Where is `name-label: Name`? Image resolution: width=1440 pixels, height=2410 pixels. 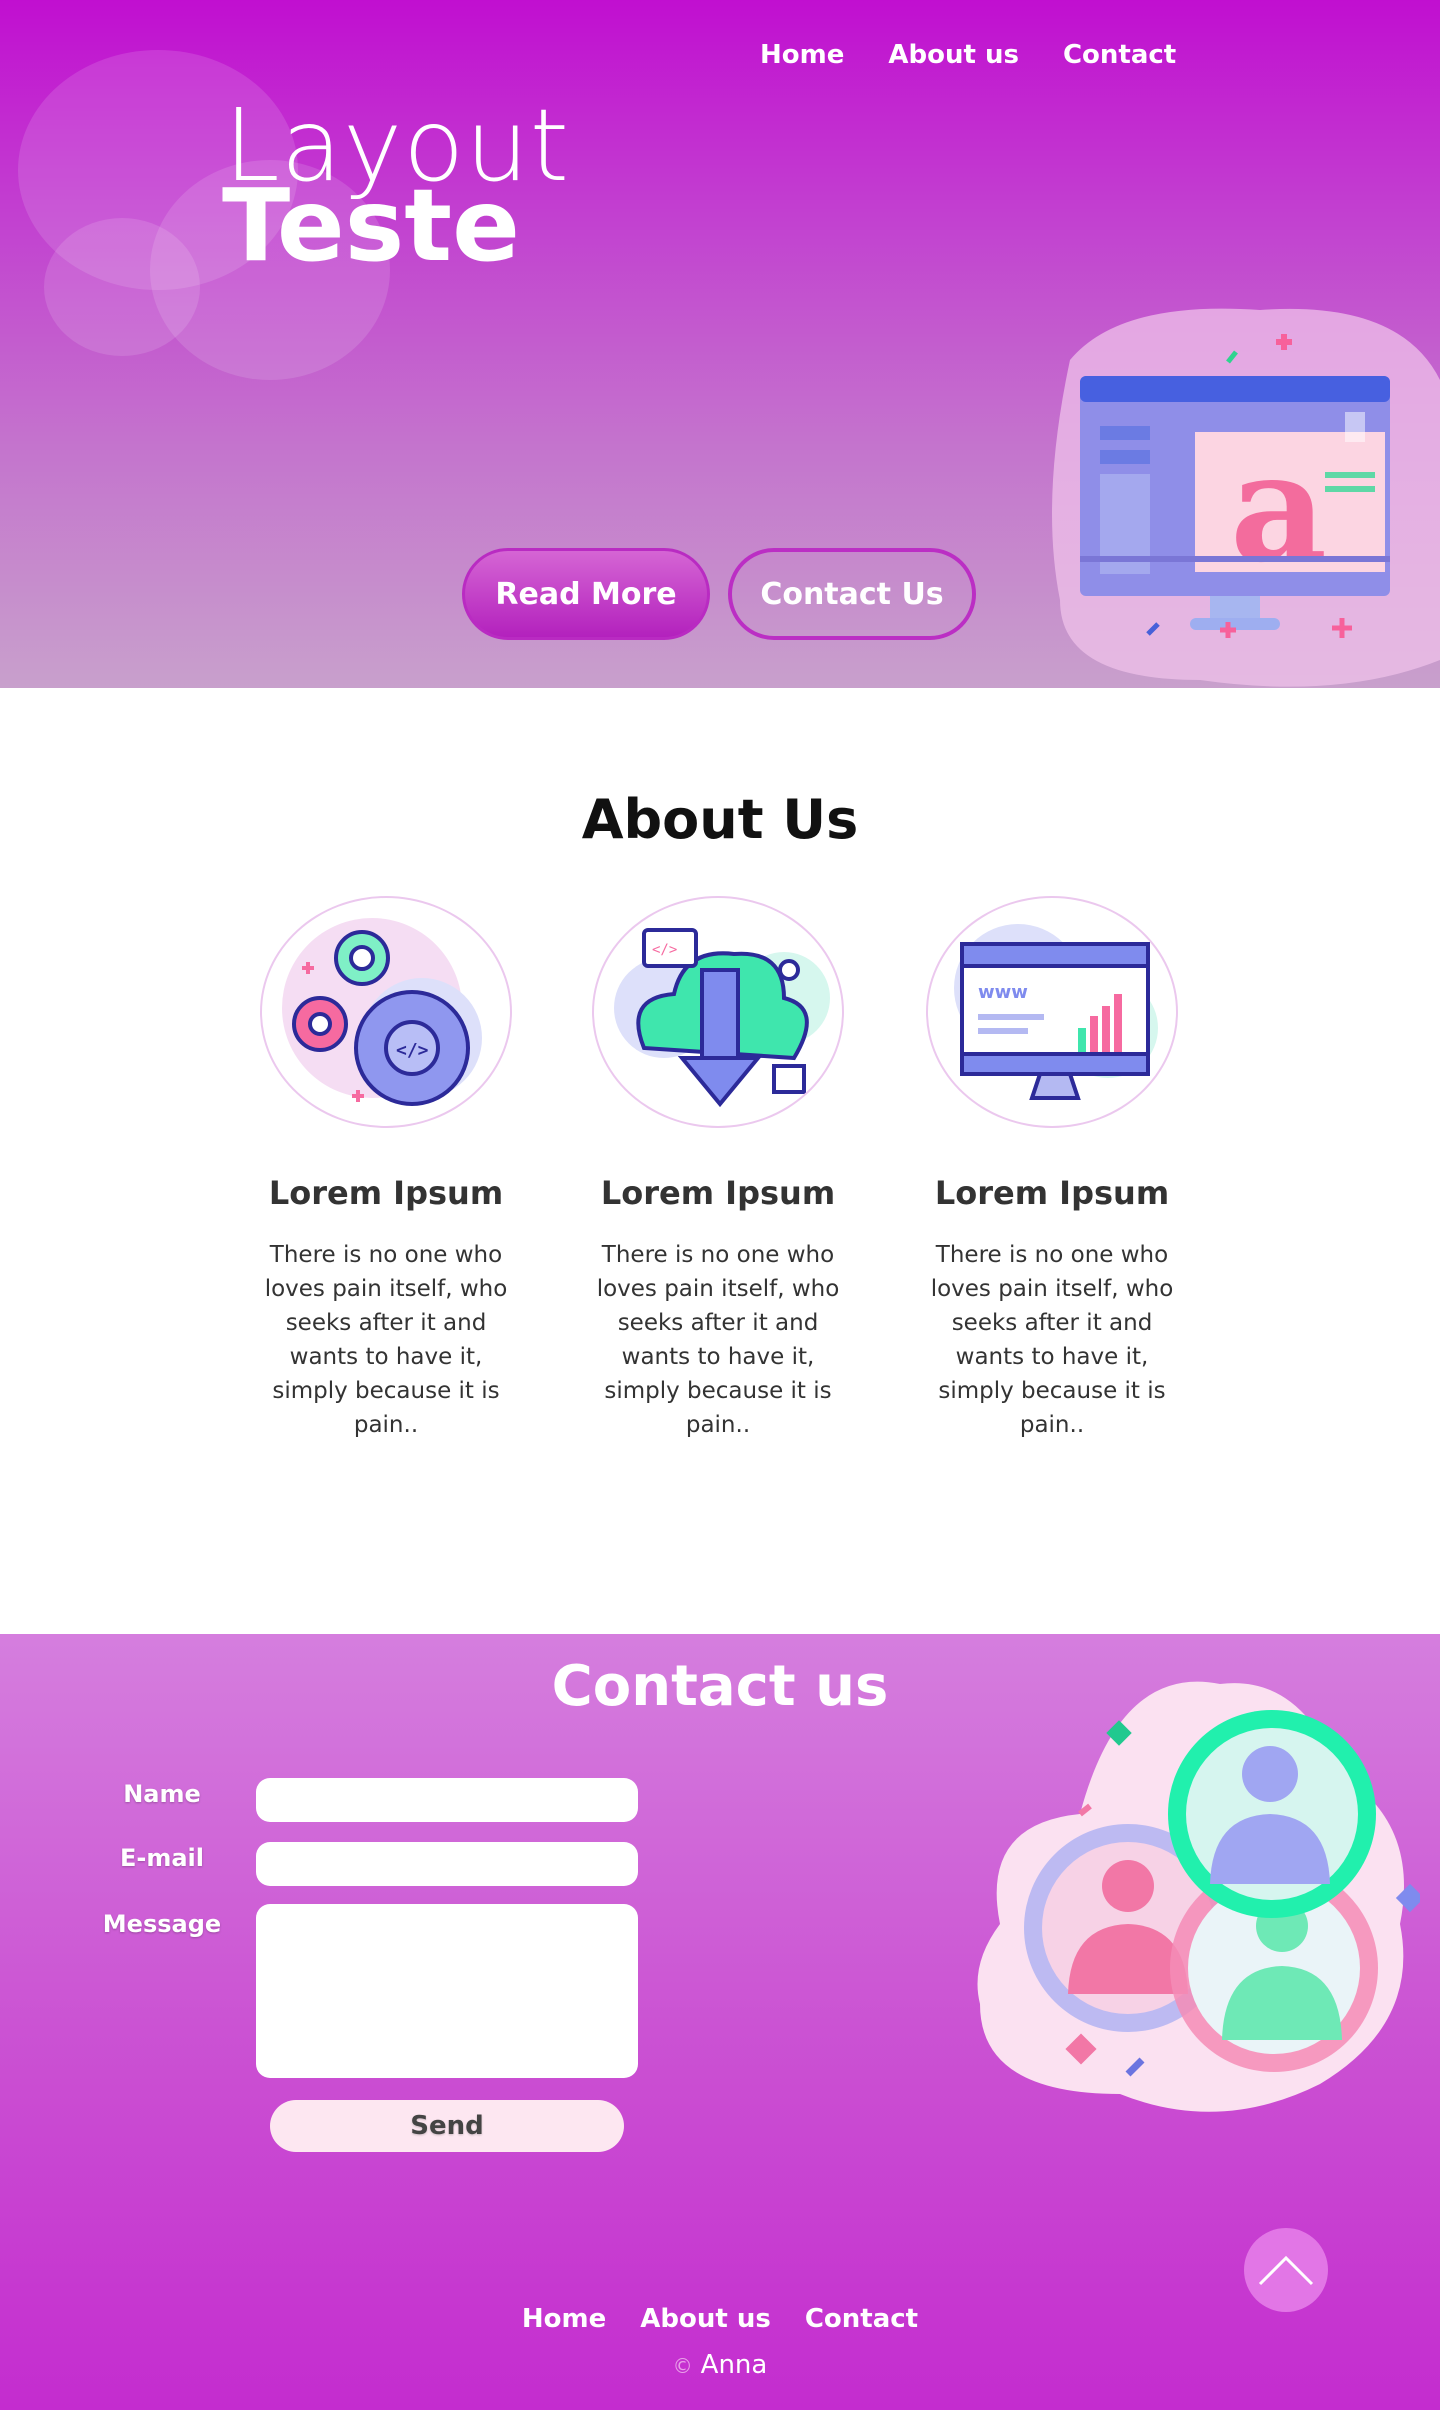 name-label: Name is located at coordinates (162, 1794).